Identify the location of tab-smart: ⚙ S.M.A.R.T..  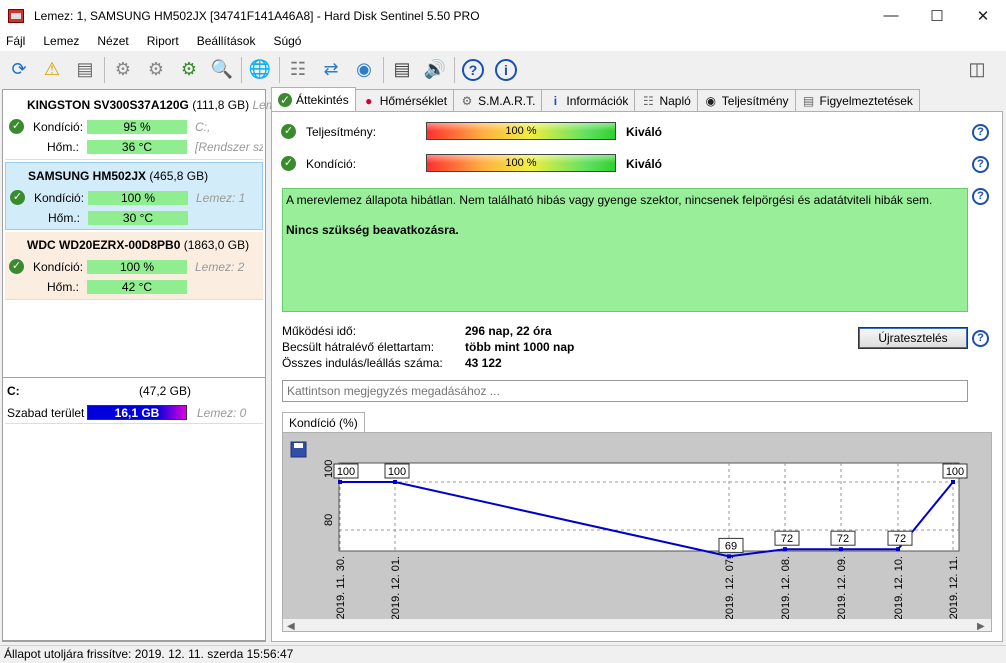
(498, 100).